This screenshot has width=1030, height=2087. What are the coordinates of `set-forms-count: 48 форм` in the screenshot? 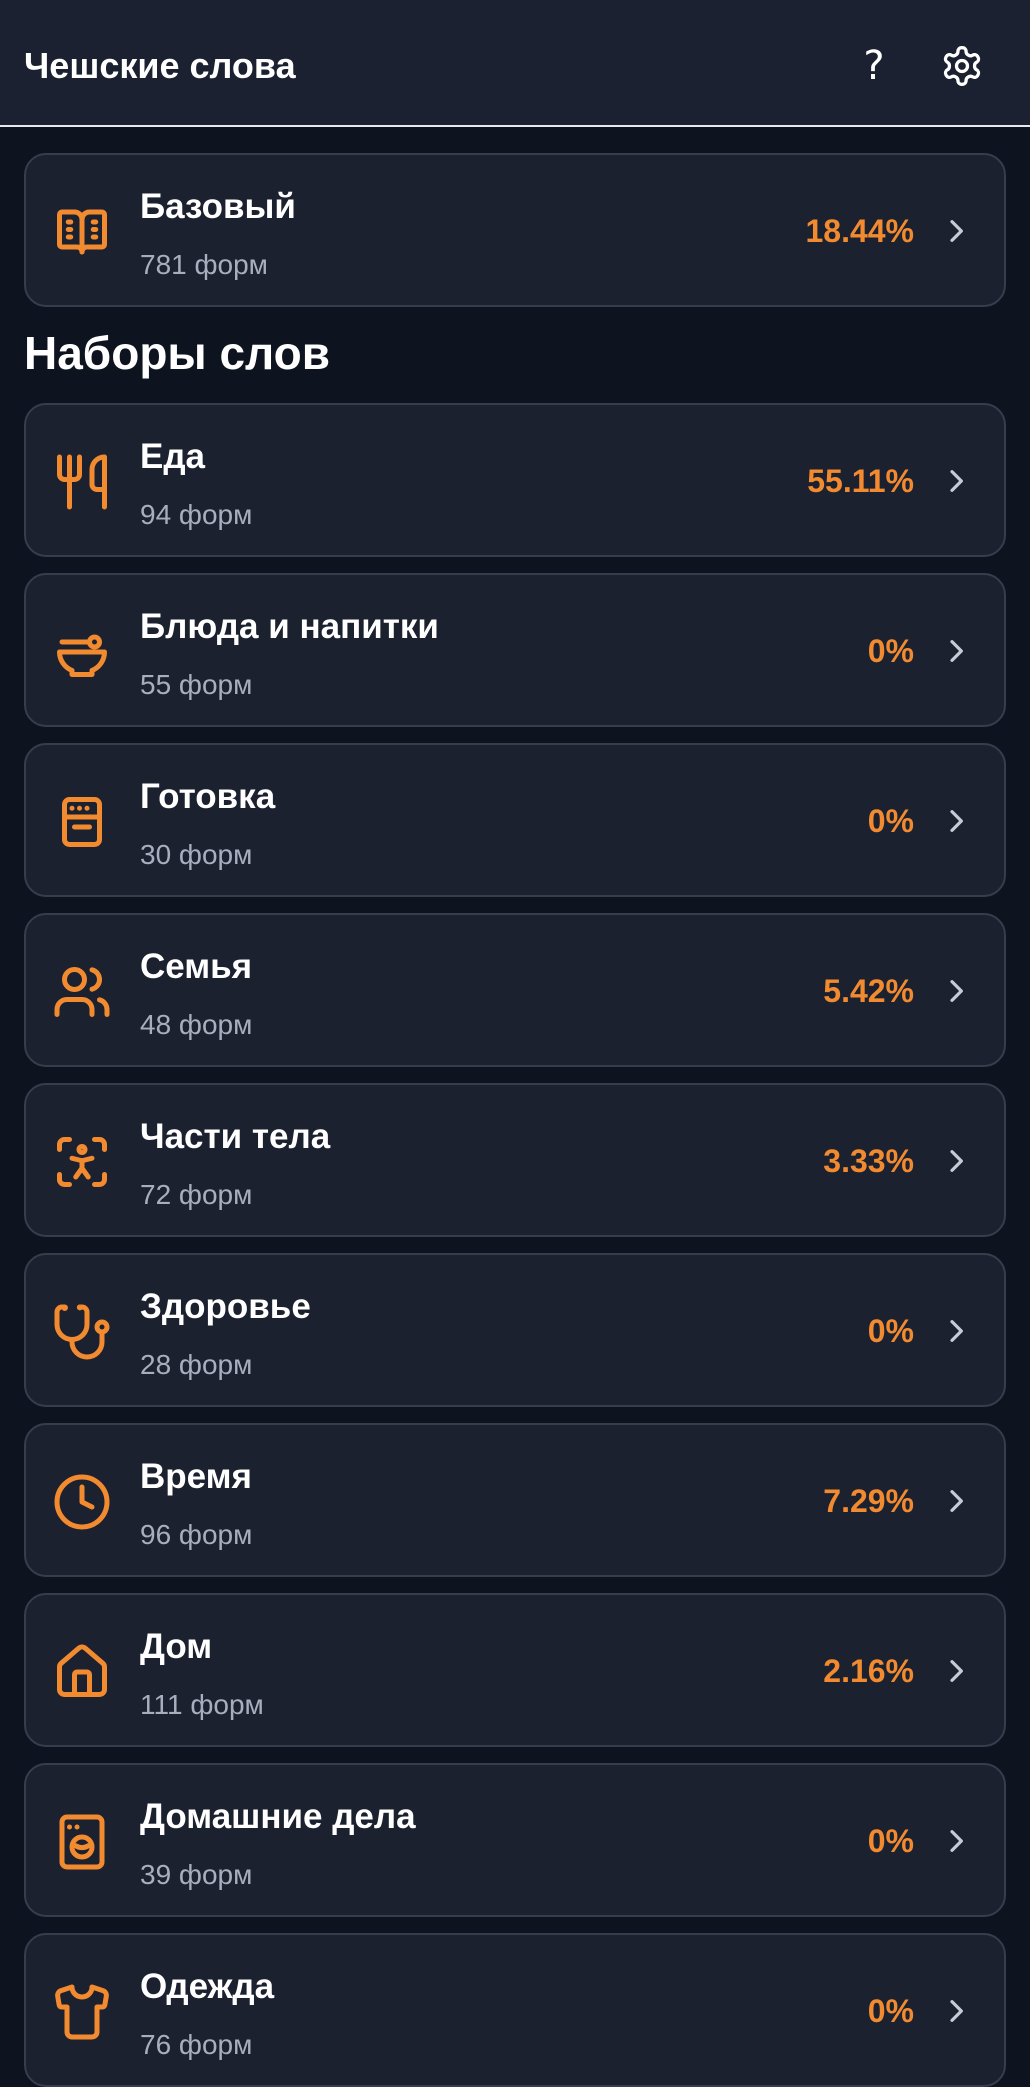 It's located at (196, 1024).